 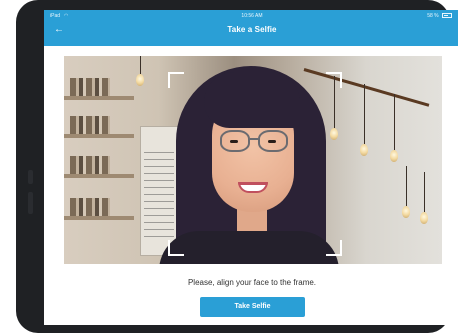 I want to click on frame-corner-top-right, so click(x=334, y=80).